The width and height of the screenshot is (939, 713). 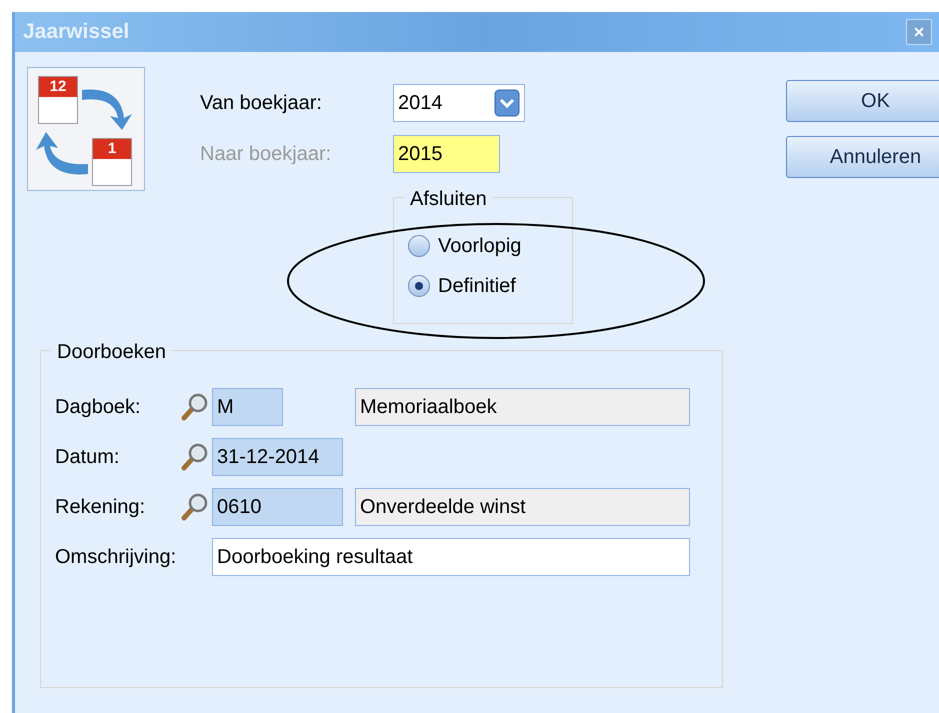 I want to click on field-label: Datum:, so click(x=87, y=457).